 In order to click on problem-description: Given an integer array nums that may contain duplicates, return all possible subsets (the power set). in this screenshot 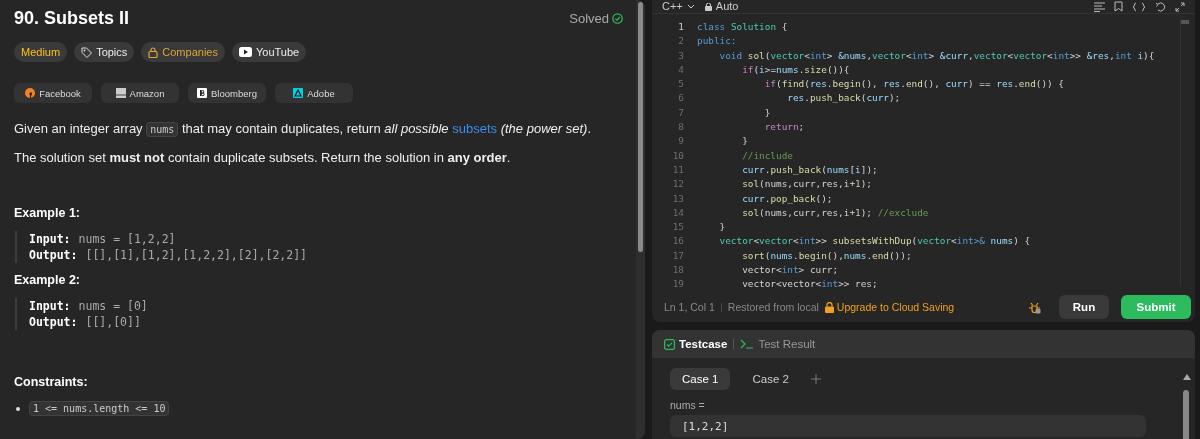, I will do `click(303, 129)`.